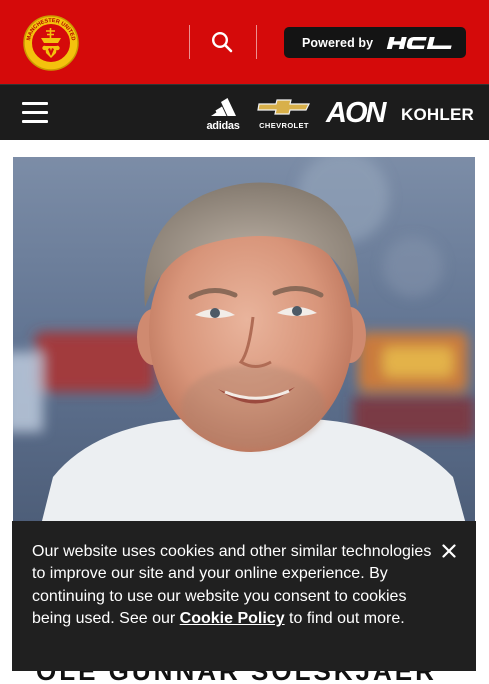  I want to click on powered-by-label: Powered by, so click(338, 42).